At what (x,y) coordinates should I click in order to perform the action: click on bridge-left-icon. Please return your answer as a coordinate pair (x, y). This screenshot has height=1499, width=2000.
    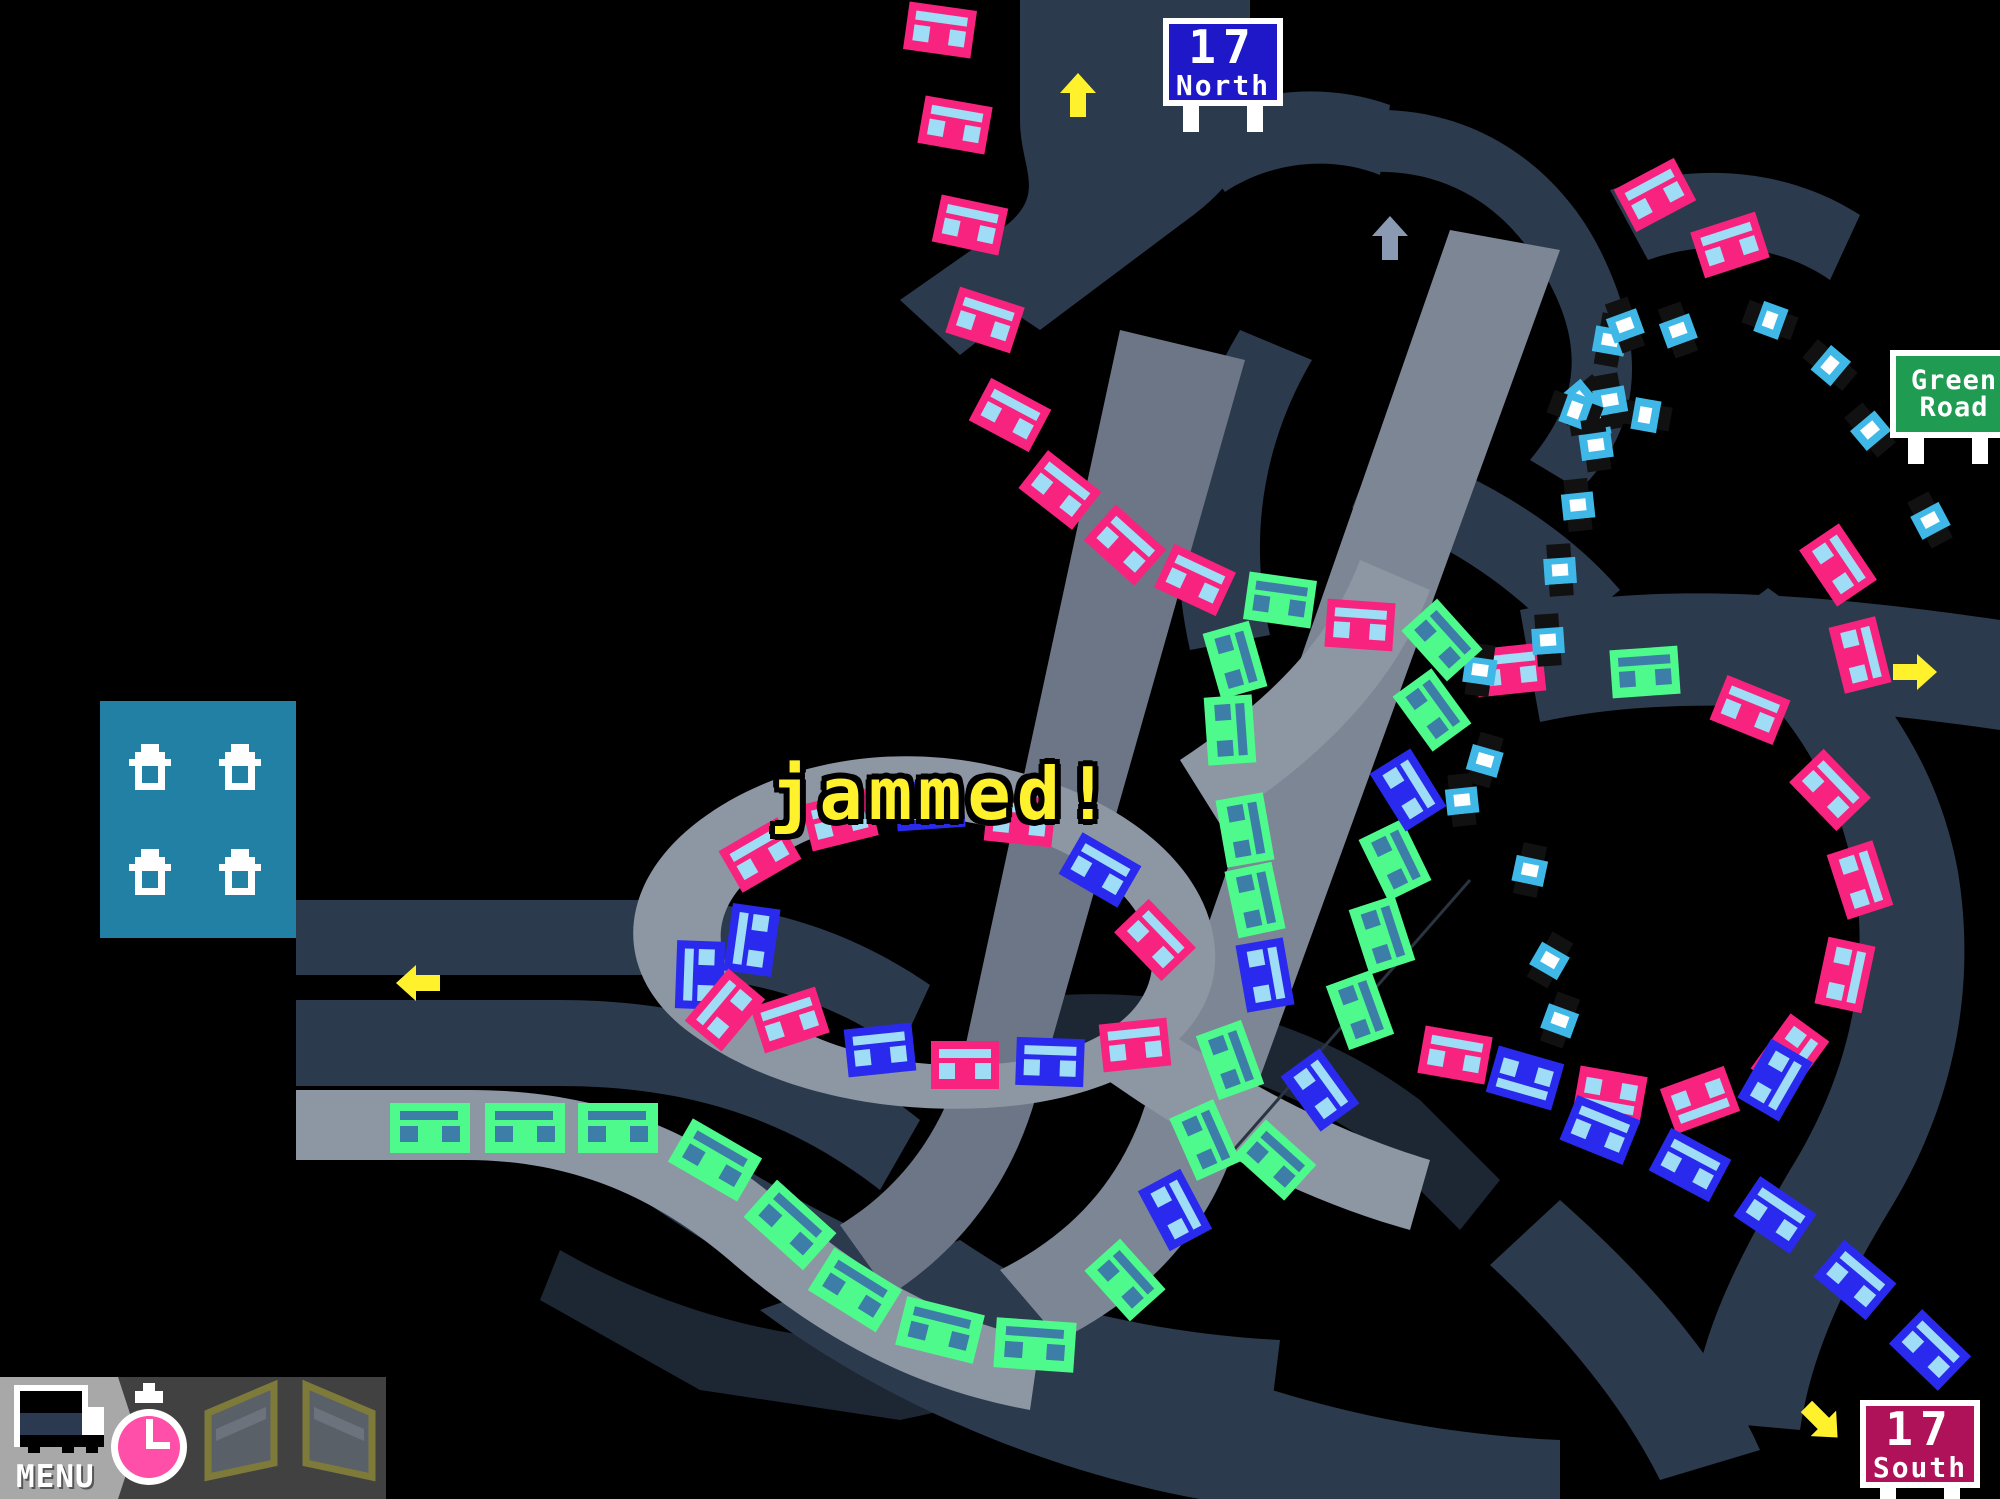
    Looking at the image, I should click on (241, 1430).